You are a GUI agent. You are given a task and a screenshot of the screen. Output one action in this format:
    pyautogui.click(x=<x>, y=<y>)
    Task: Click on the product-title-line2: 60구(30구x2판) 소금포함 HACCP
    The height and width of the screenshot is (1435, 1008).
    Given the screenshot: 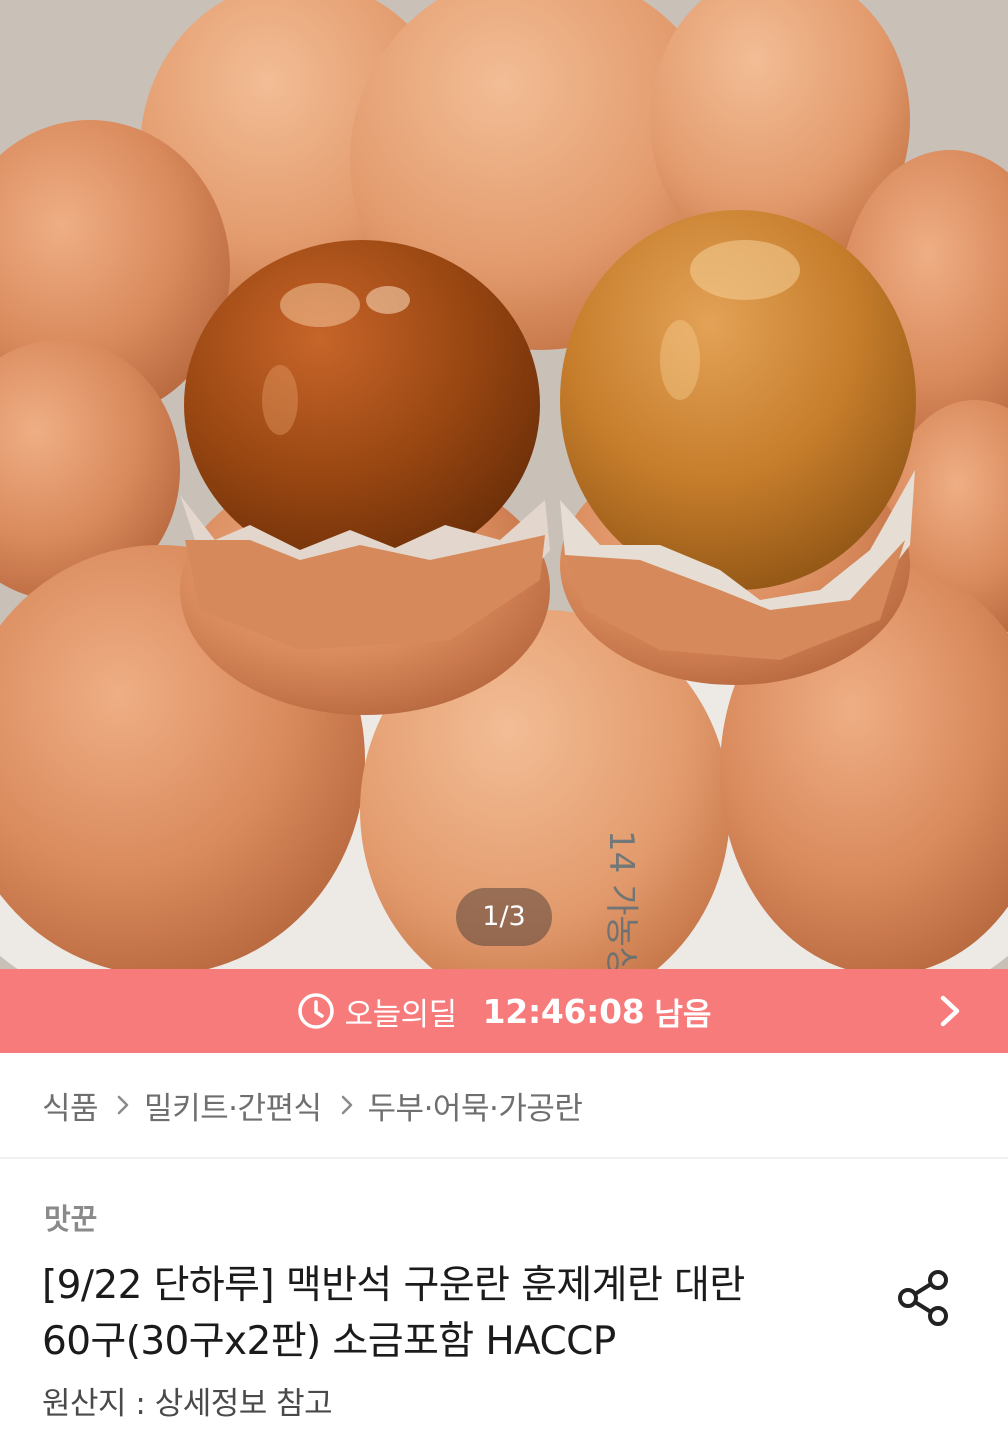 What is the action you would take?
    pyautogui.click(x=329, y=1341)
    